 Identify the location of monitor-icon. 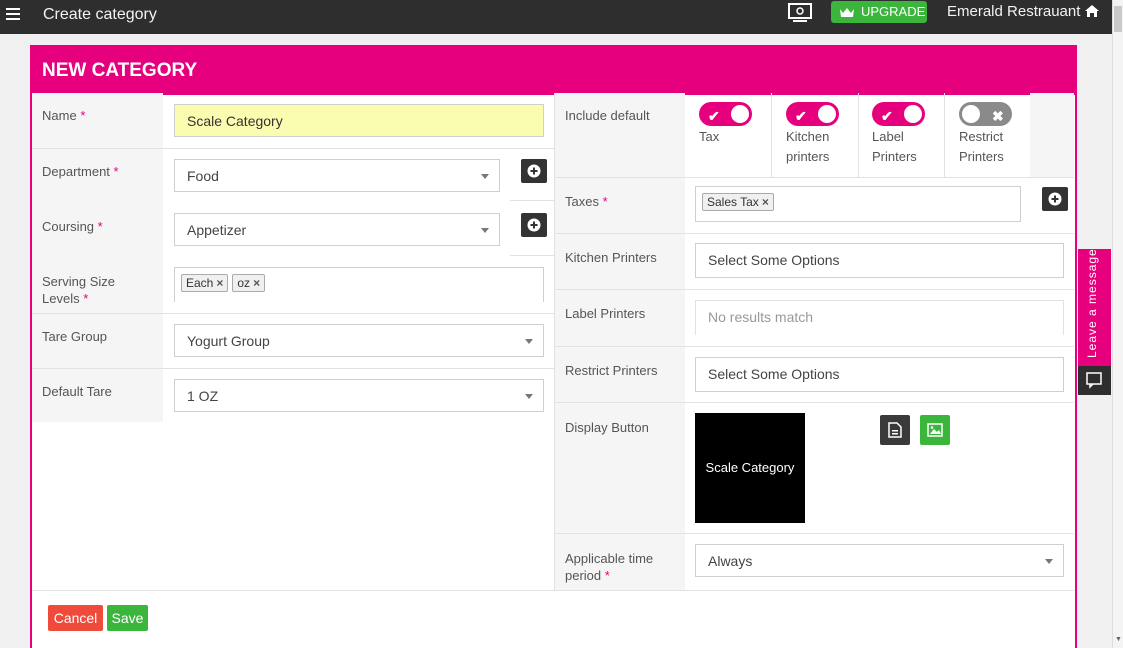
(800, 13).